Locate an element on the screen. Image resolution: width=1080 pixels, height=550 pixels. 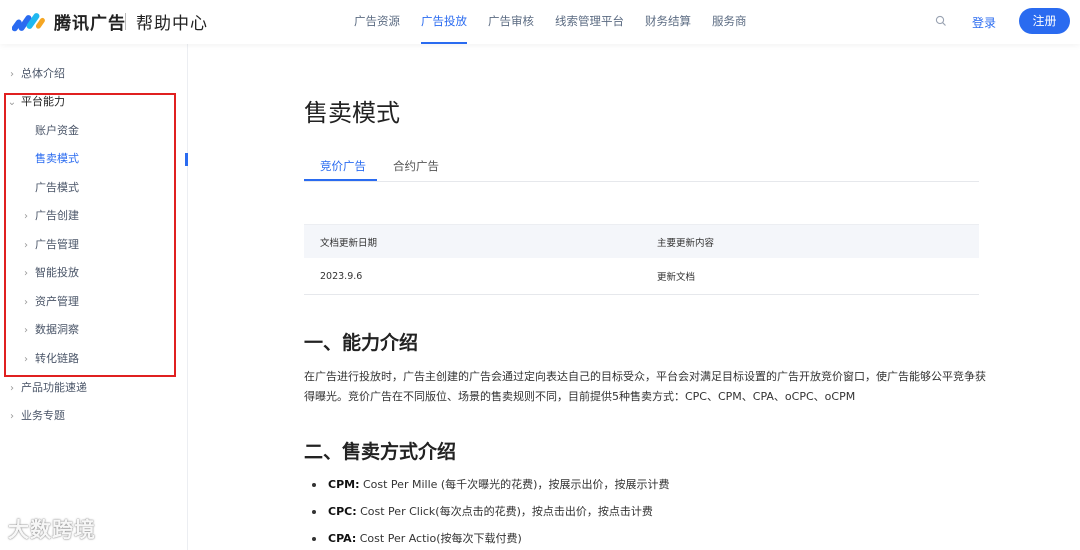
sidebar-item-smart-delivery: › 智能投放 is located at coordinates (49, 273).